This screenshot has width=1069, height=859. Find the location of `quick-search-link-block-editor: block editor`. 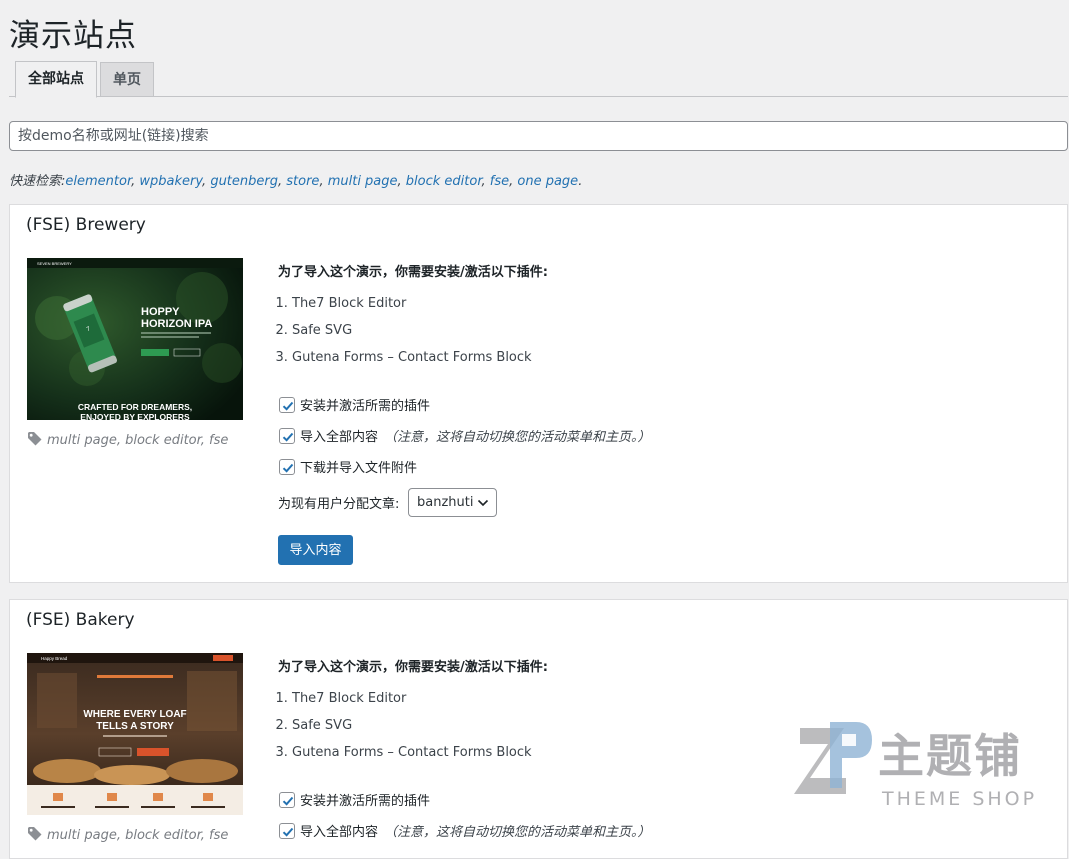

quick-search-link-block-editor: block editor is located at coordinates (444, 181).